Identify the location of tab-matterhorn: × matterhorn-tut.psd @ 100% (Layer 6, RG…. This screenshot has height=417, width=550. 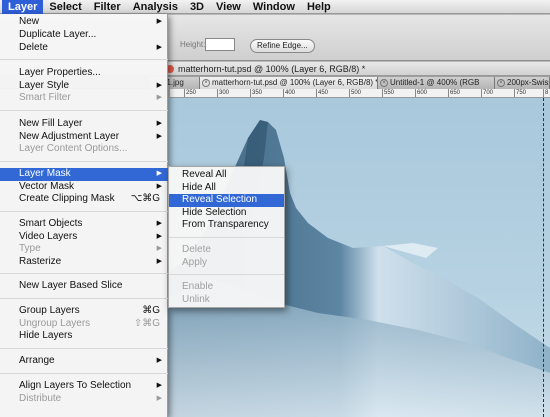
(289, 83).